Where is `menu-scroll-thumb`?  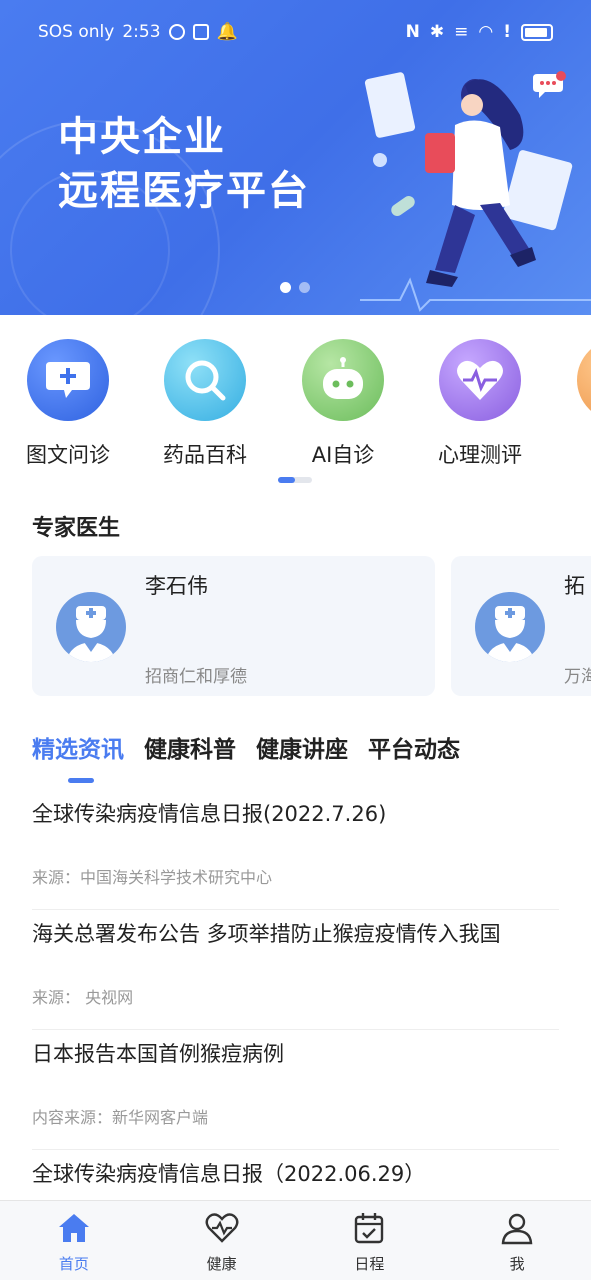
menu-scroll-thumb is located at coordinates (286, 480).